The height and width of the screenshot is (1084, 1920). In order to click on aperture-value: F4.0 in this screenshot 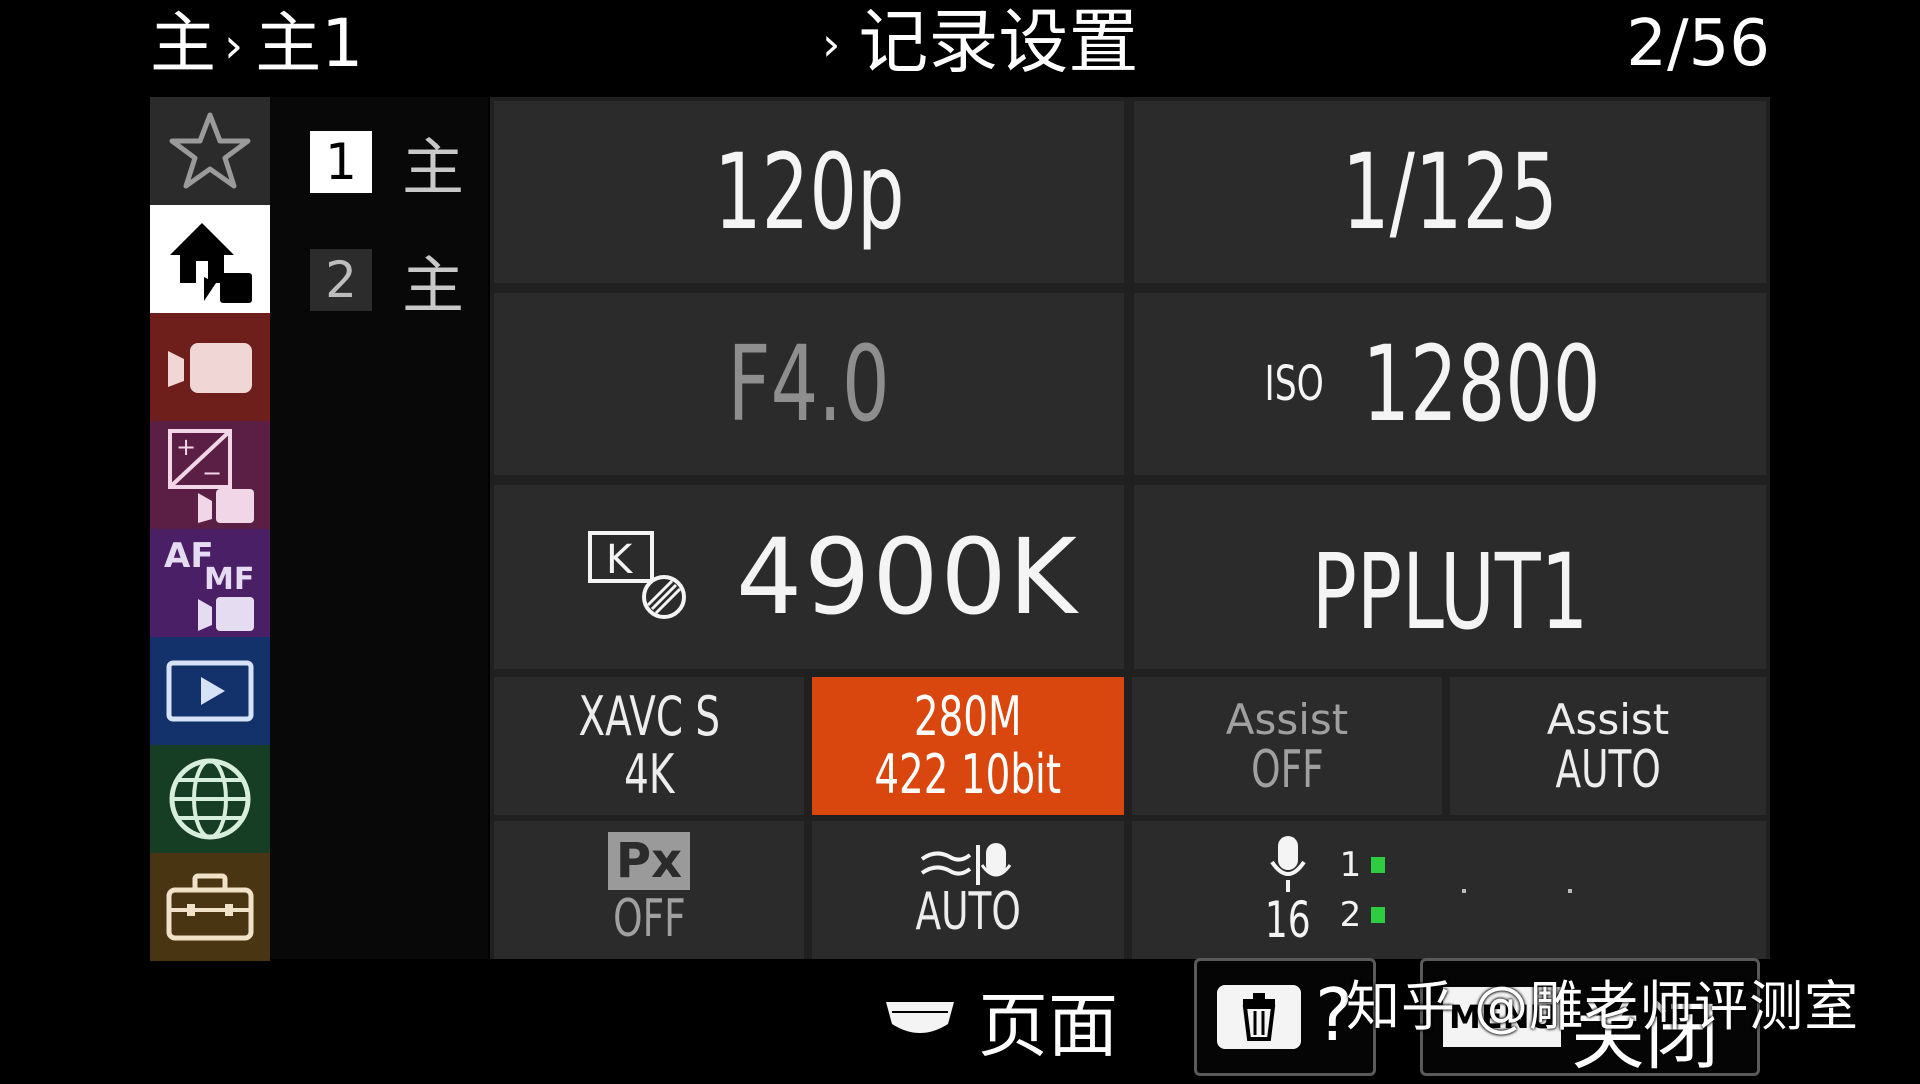, I will do `click(809, 384)`.